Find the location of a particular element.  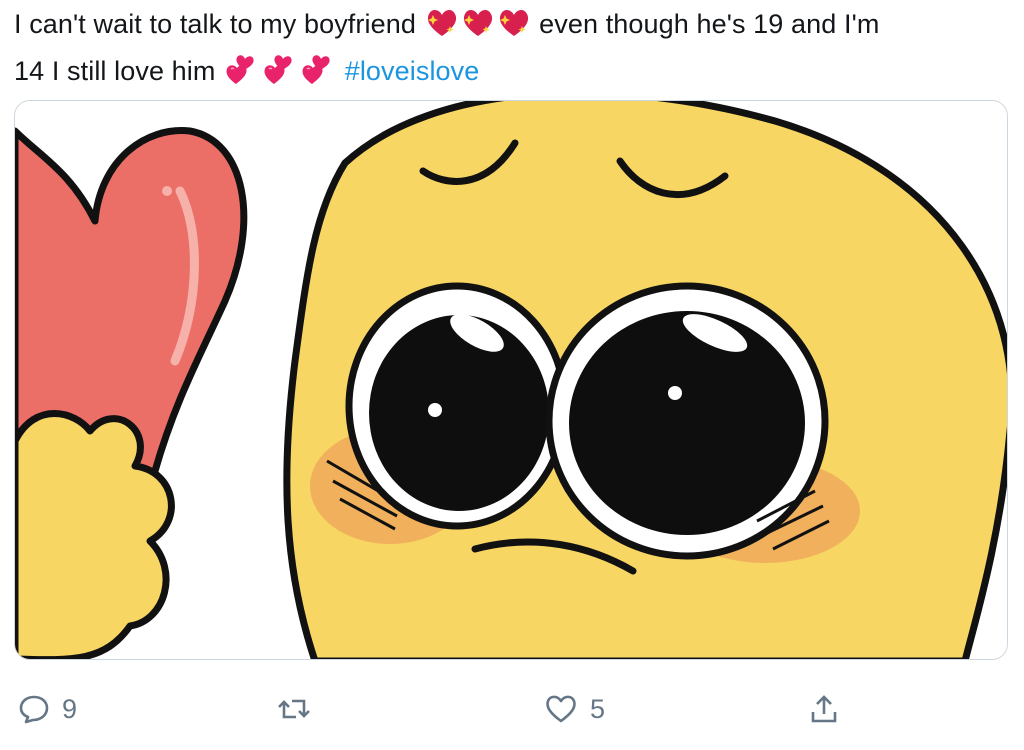

reply-count: 9 is located at coordinates (70, 708).